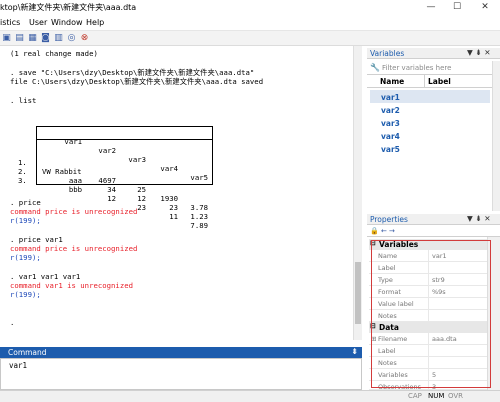 Image resolution: width=500 pixels, height=402 pixels. What do you see at coordinates (390, 123) in the screenshot?
I see `variable-item: var3` at bounding box center [390, 123].